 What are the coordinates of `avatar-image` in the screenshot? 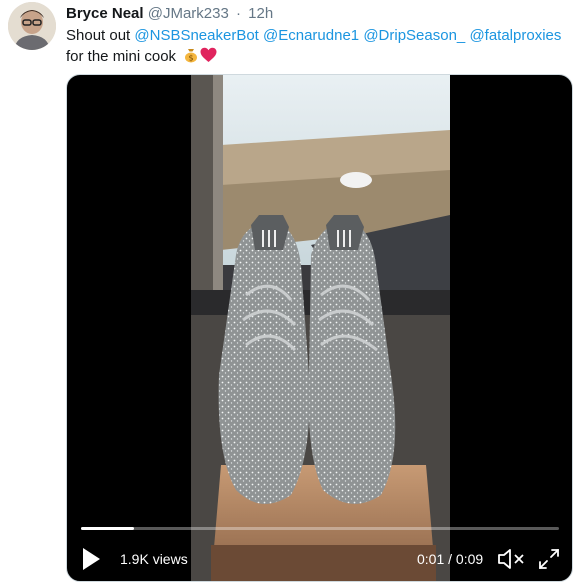 It's located at (32, 26).